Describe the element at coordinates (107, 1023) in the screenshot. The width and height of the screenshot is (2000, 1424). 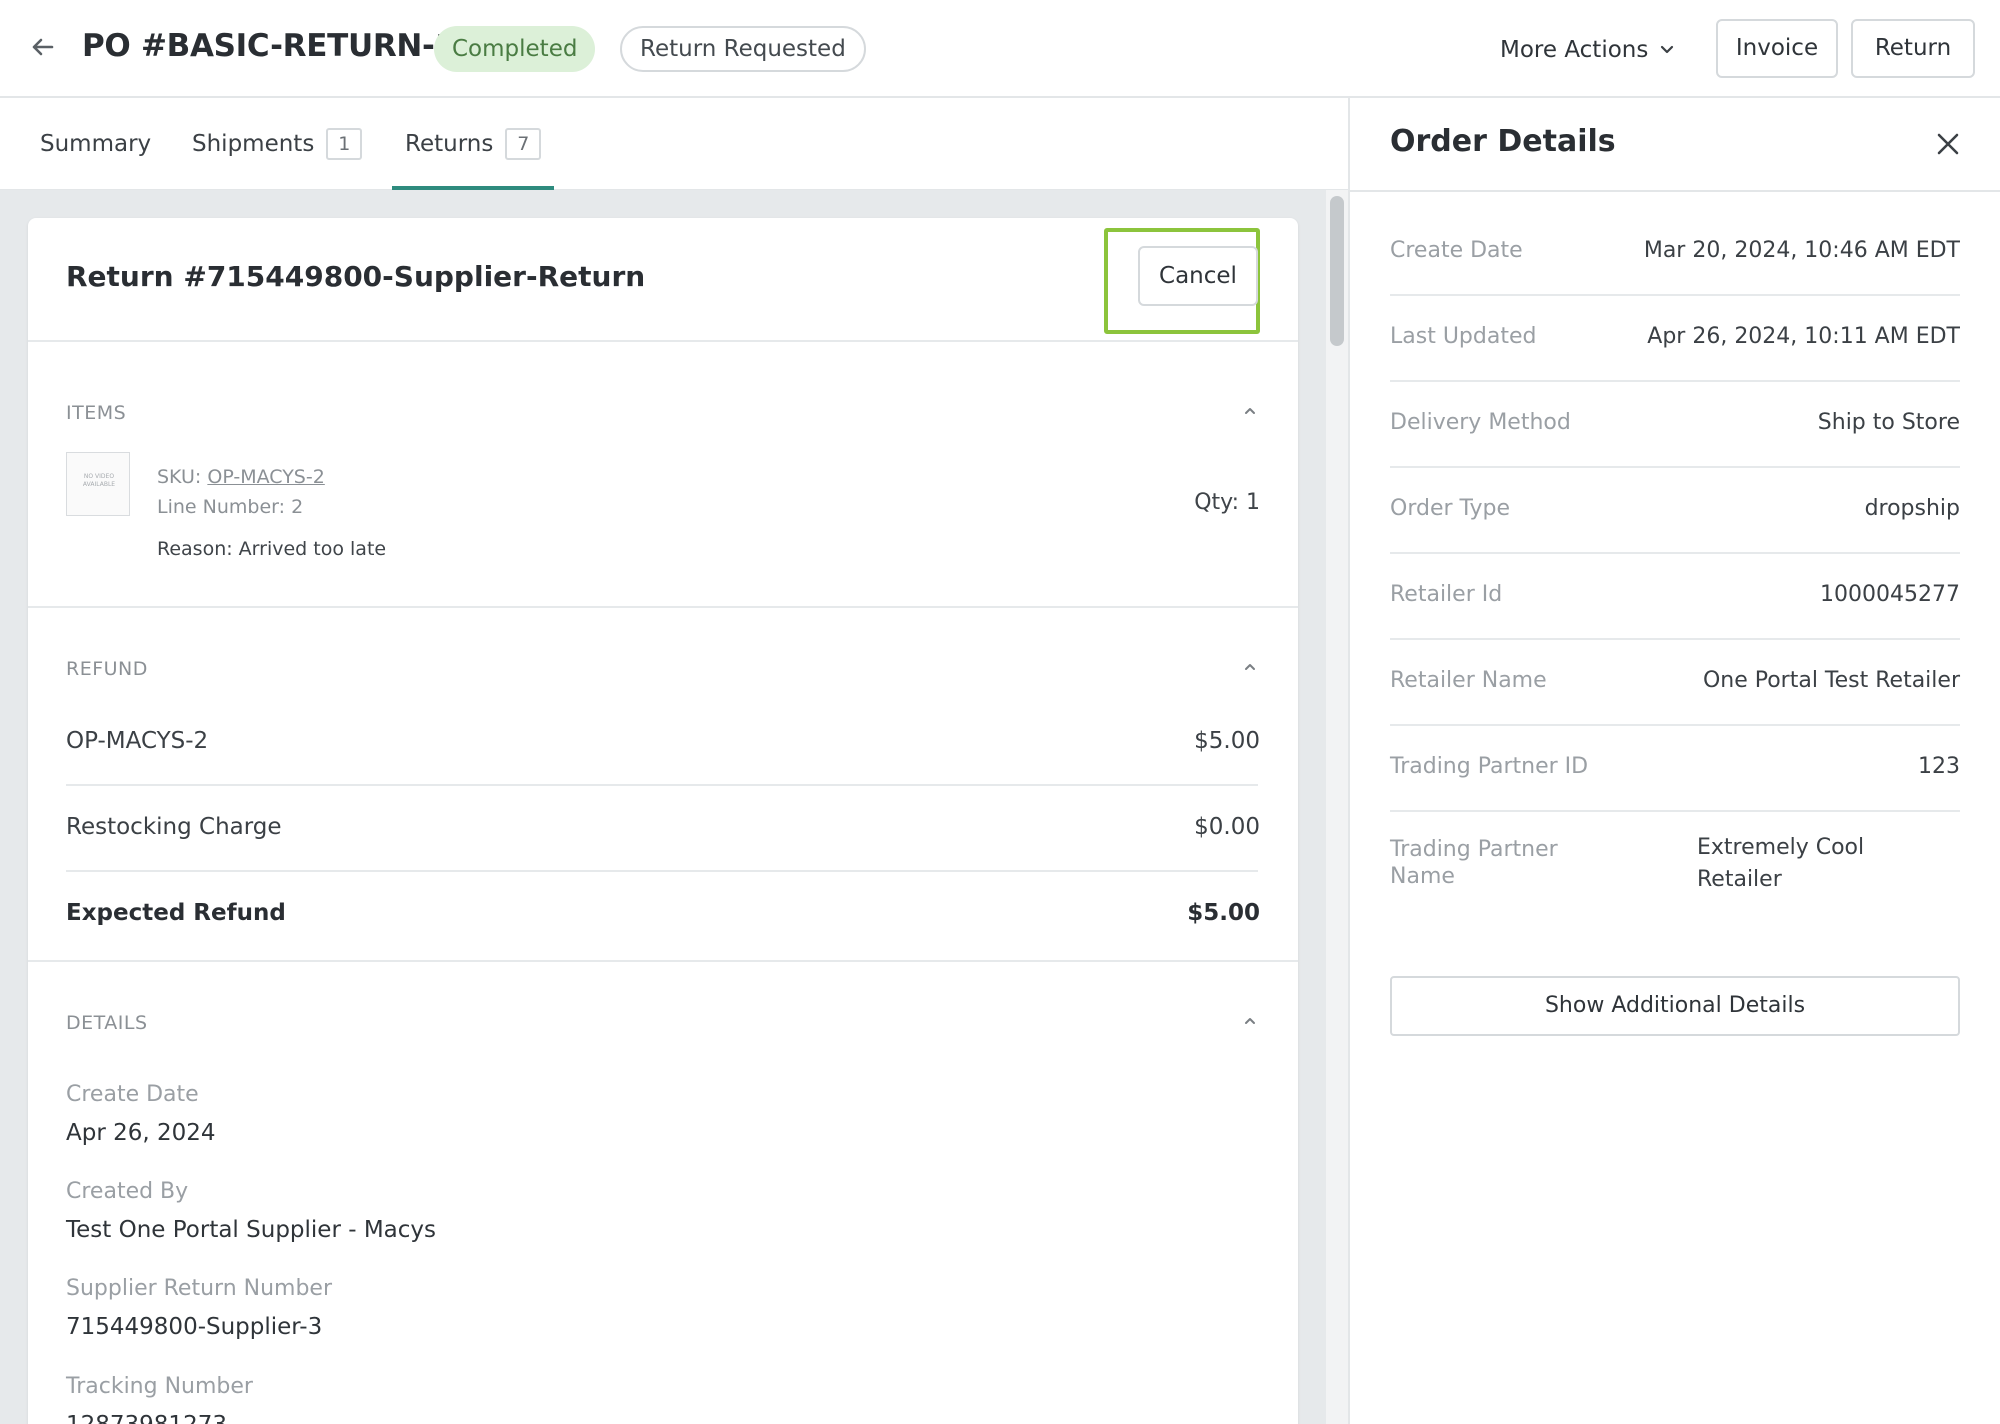
I see `details-section-label: DETAILS` at that location.